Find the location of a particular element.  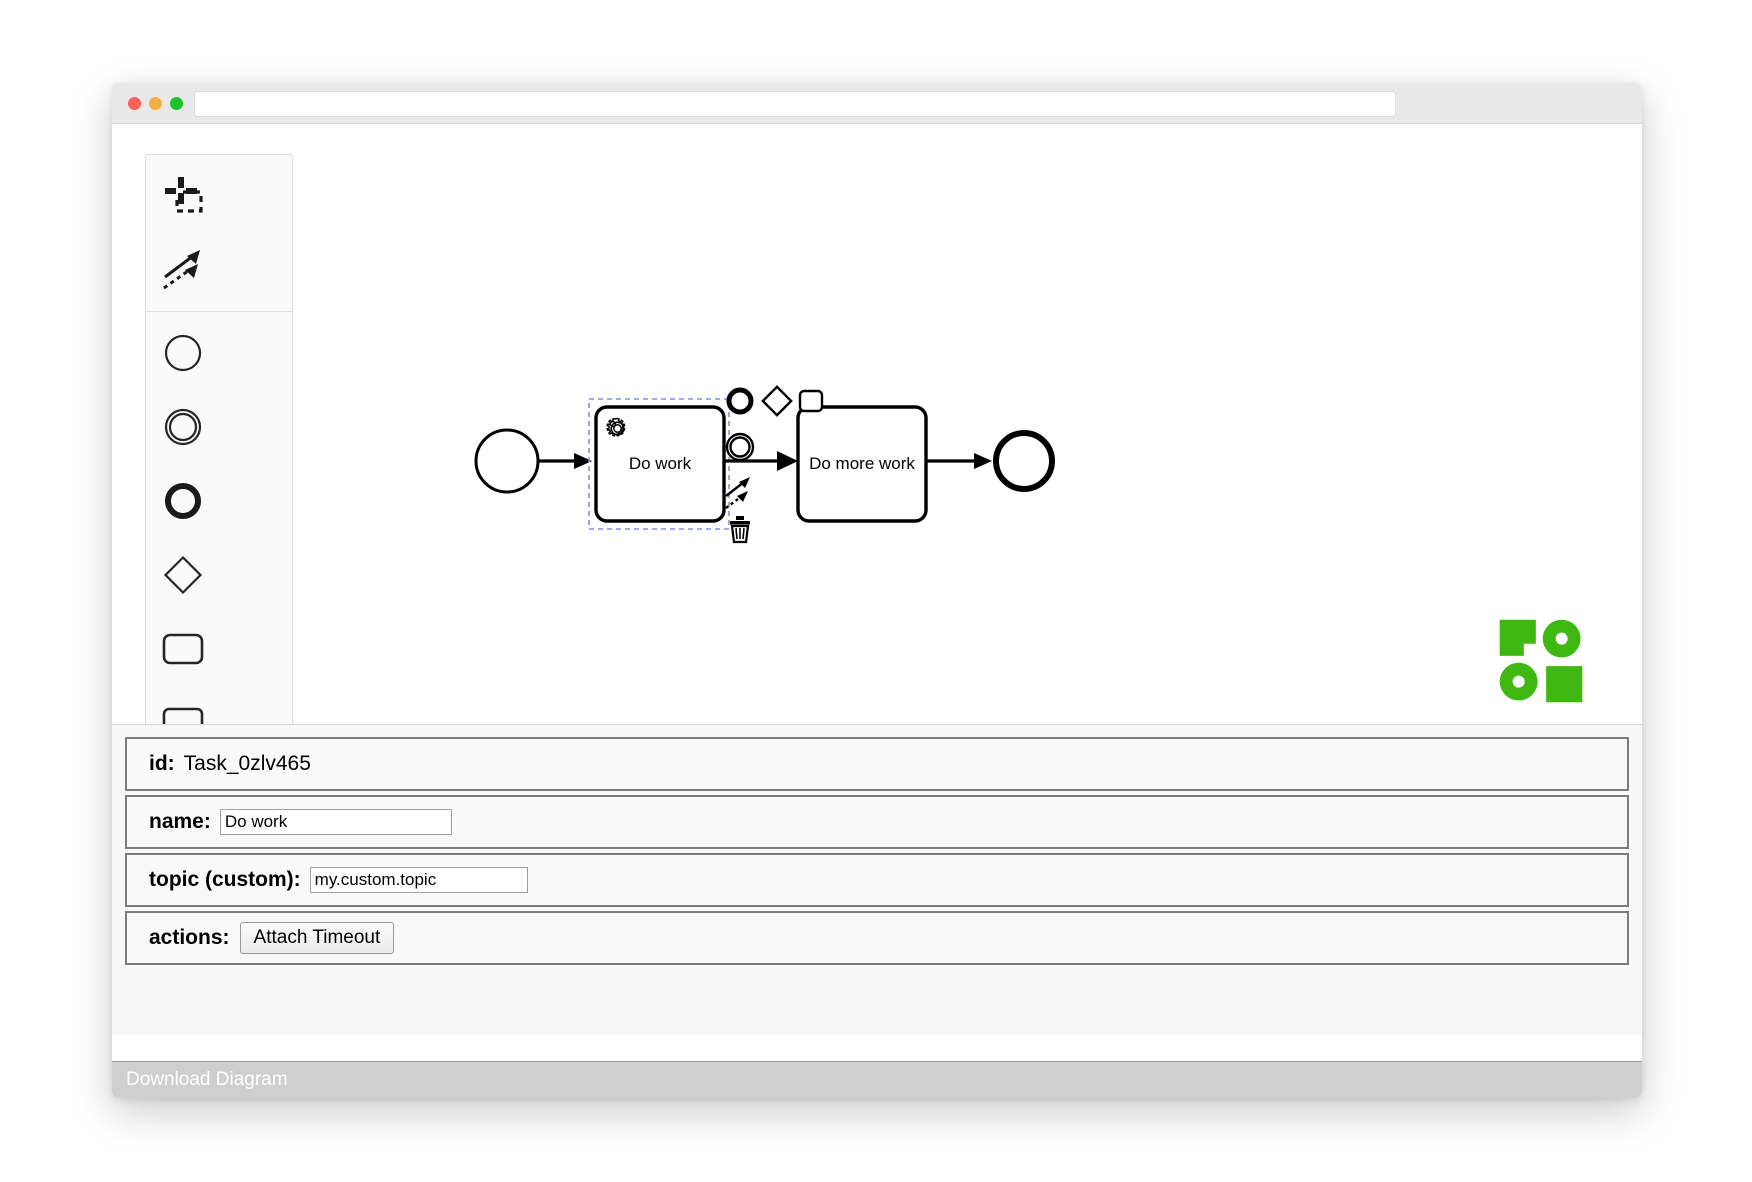

window-controls is located at coordinates (155, 103).